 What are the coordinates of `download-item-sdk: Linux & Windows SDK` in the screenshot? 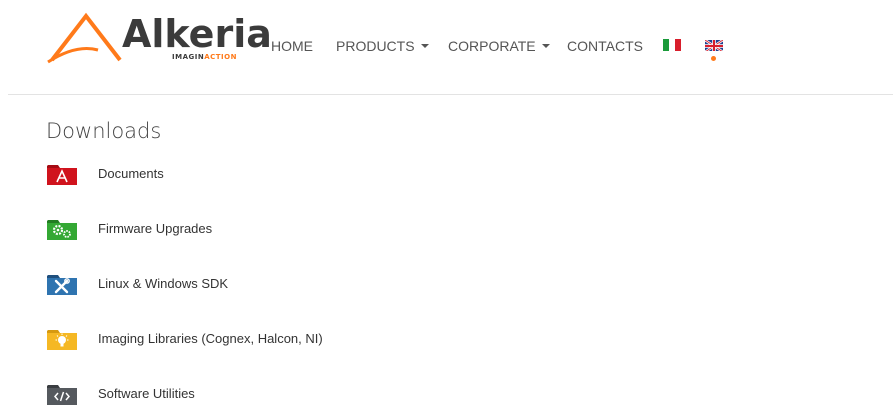 It's located at (246, 284).